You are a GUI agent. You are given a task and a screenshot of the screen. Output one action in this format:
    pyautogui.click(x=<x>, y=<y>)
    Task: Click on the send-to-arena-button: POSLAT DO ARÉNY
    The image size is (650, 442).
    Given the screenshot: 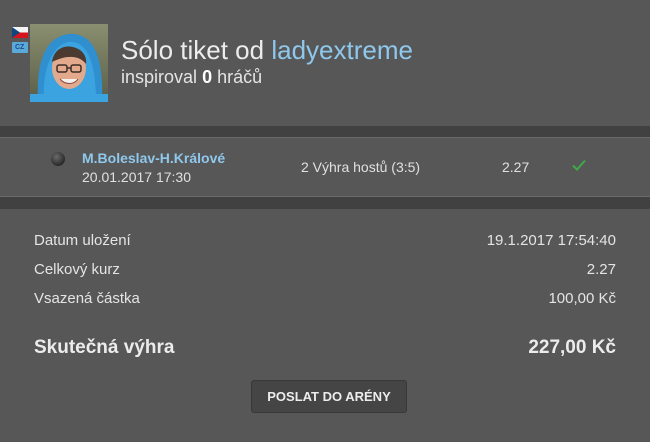 What is the action you would take?
    pyautogui.click(x=329, y=396)
    